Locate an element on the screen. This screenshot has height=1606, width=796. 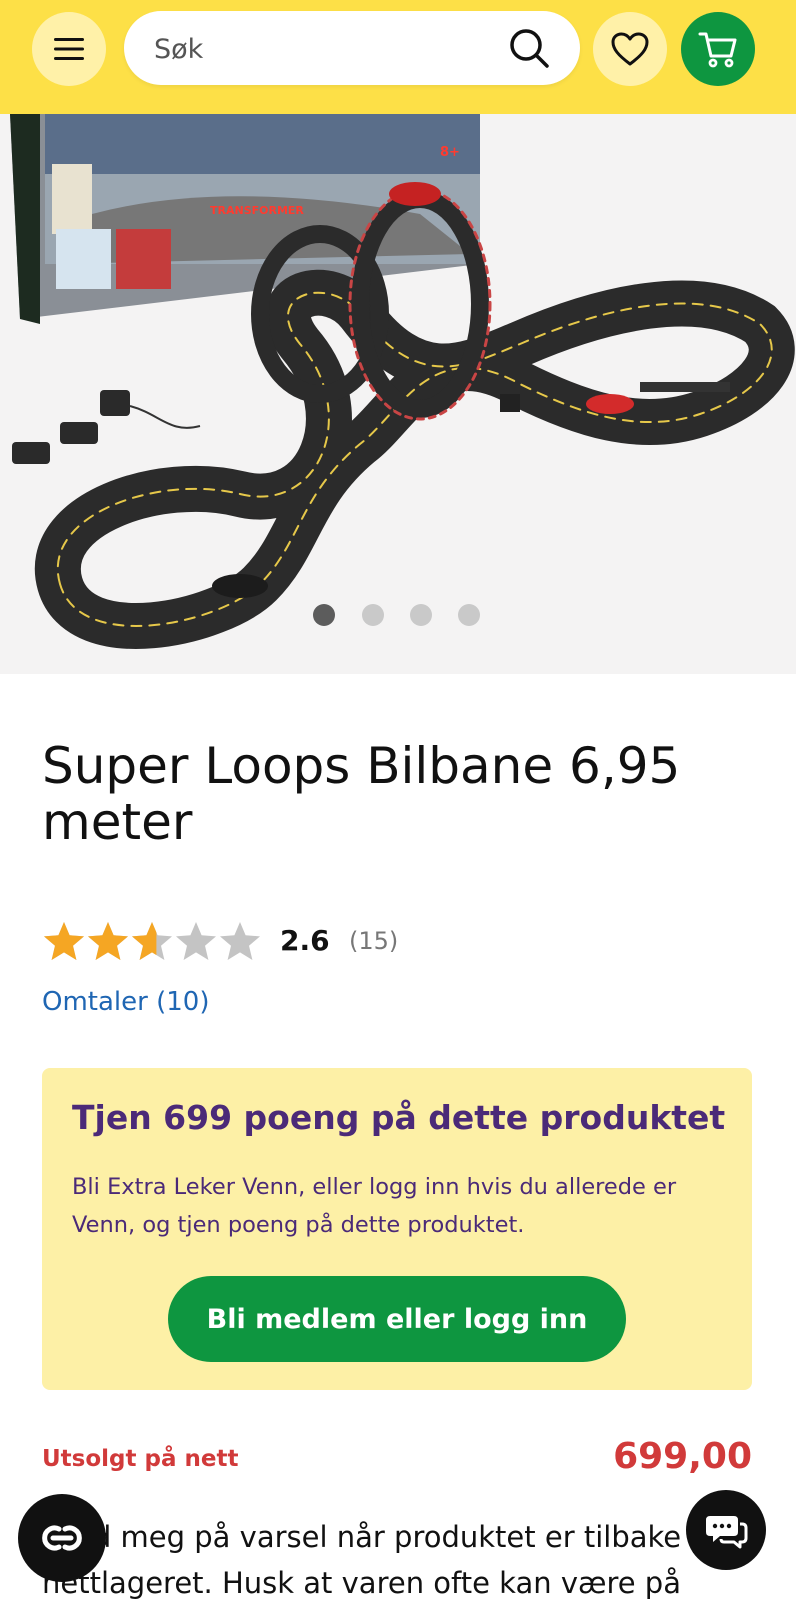
chat-button is located at coordinates (726, 1530).